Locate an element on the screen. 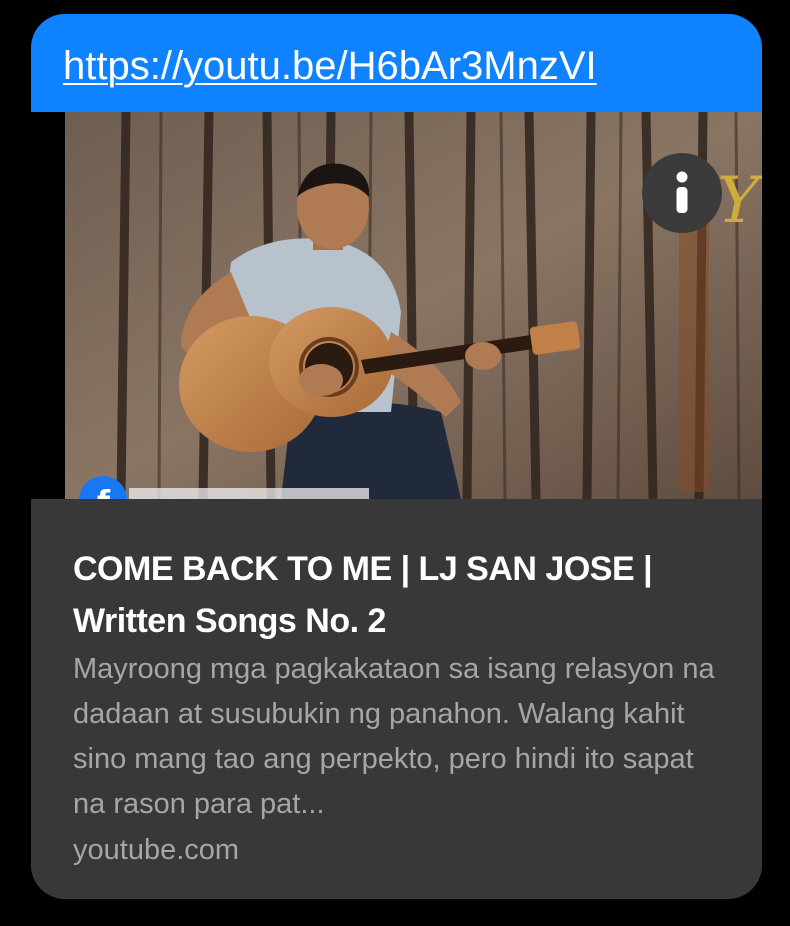 This screenshot has height=926, width=790. url-bar: https://youtu.be/H6bAr3MnzVI is located at coordinates (396, 63).